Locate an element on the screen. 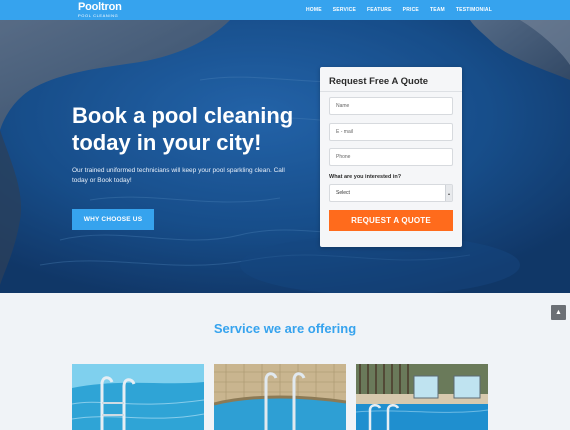 This screenshot has height=430, width=570. nav-team: TEAM is located at coordinates (437, 10).